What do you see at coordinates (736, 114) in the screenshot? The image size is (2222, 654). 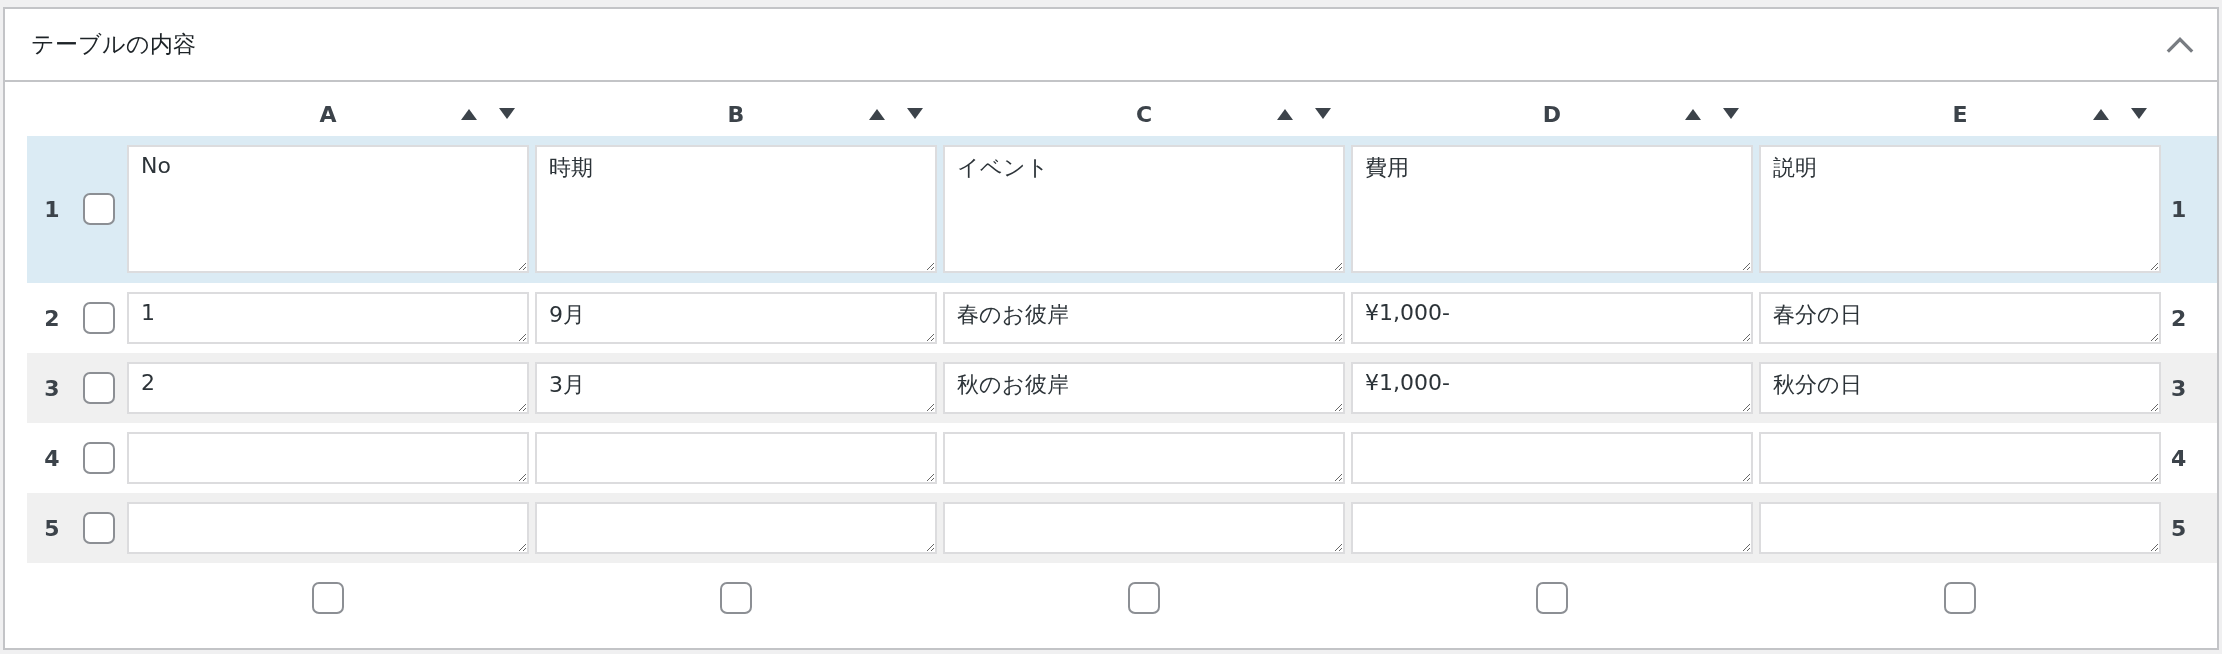 I see `column-label: B` at bounding box center [736, 114].